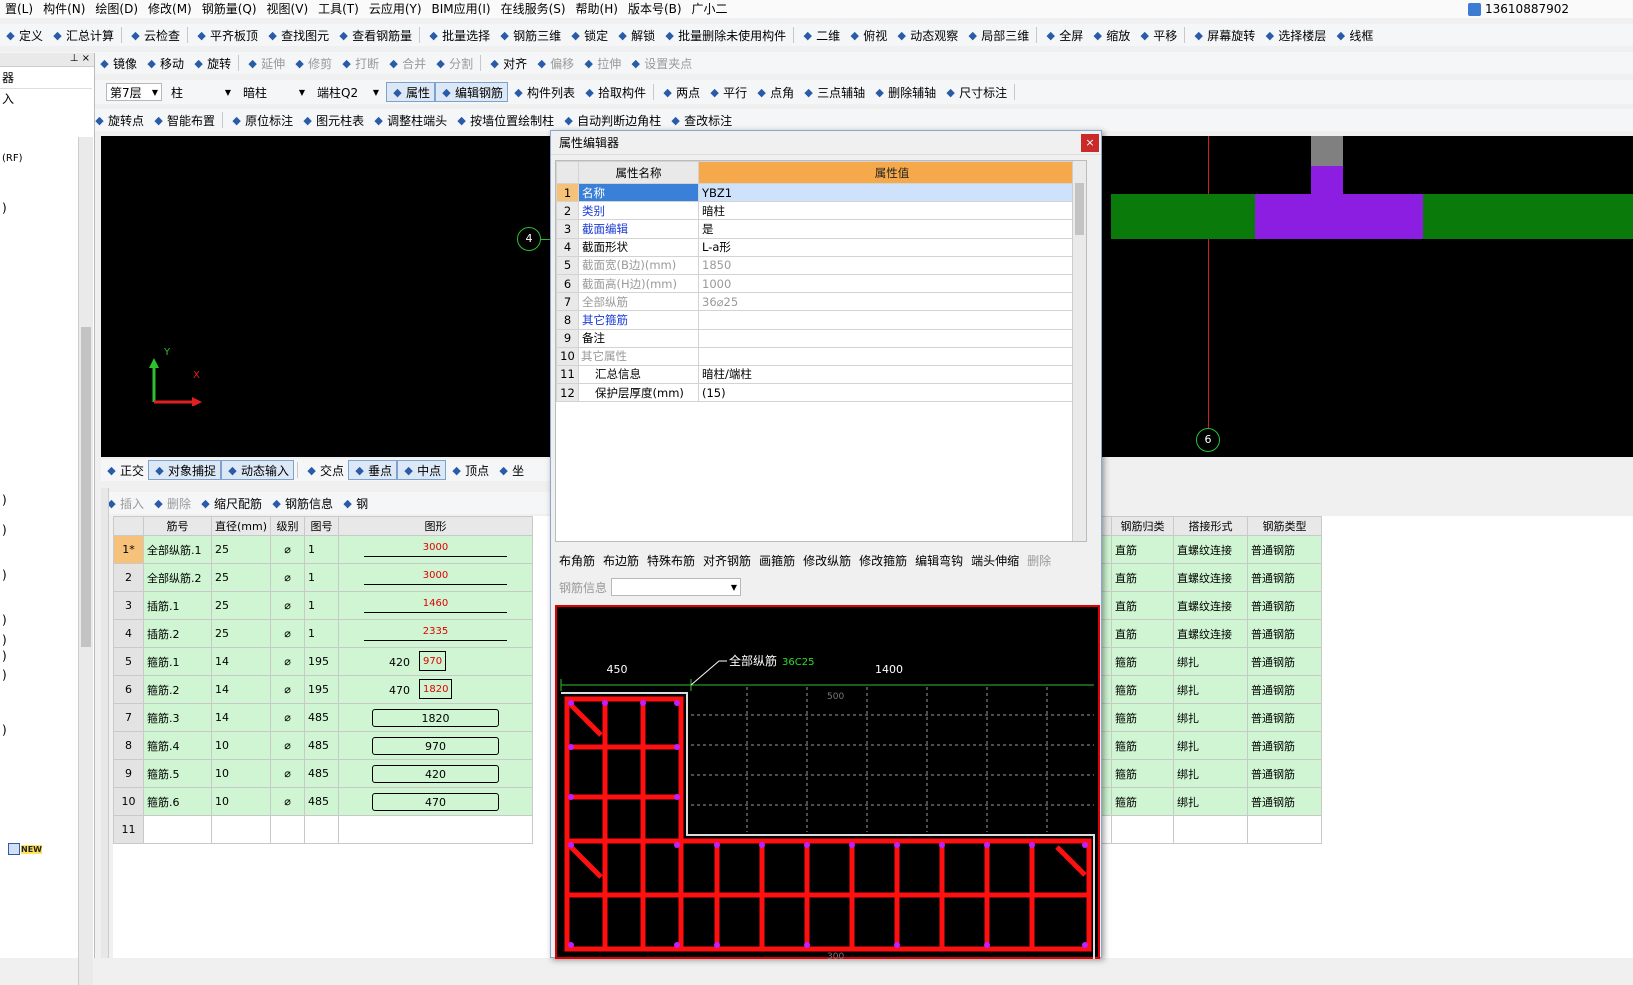 The height and width of the screenshot is (985, 1633). What do you see at coordinates (134, 92) in the screenshot?
I see `floor-select: 第7层 ▼` at bounding box center [134, 92].